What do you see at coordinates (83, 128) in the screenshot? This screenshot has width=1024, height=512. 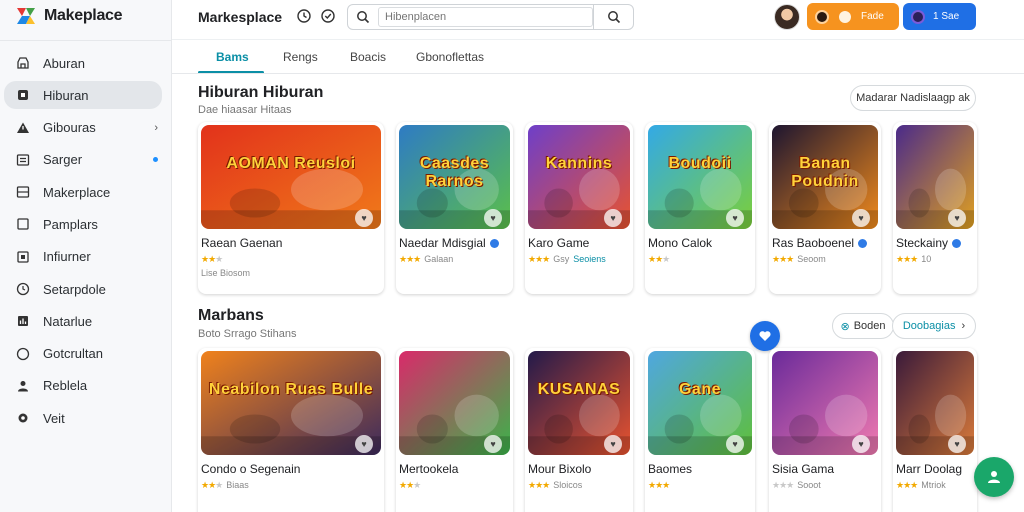 I see `sidebar-item-gibouras: Gibouras ›` at bounding box center [83, 128].